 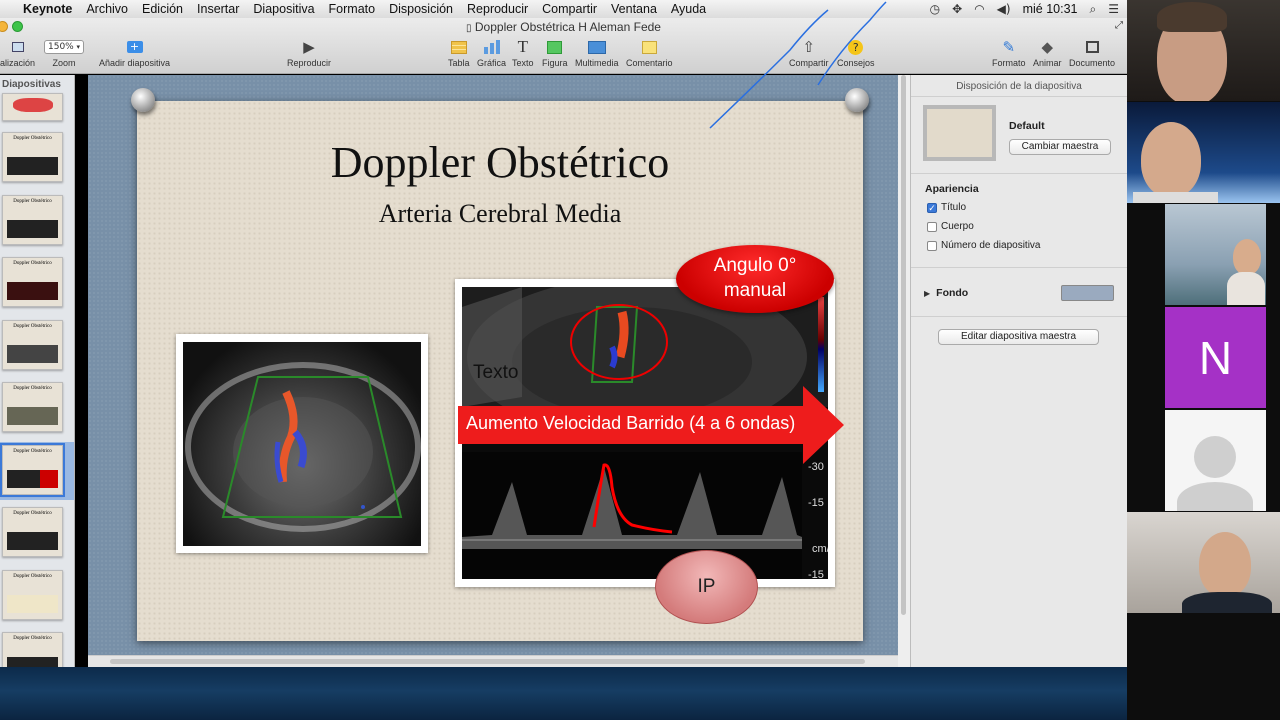 I want to click on title-checkbox: ✓ Título, so click(x=946, y=207).